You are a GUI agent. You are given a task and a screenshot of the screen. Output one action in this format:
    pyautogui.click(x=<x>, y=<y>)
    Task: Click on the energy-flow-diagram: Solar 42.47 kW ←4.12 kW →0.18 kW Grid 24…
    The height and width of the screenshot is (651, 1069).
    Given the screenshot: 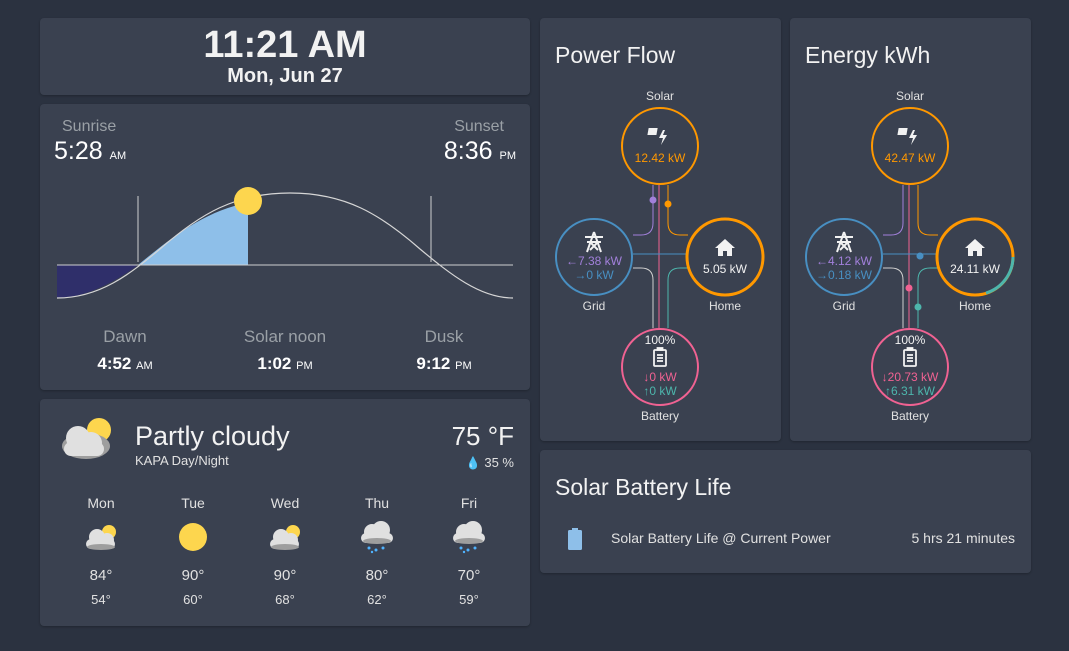 What is the action you would take?
    pyautogui.click(x=910, y=256)
    